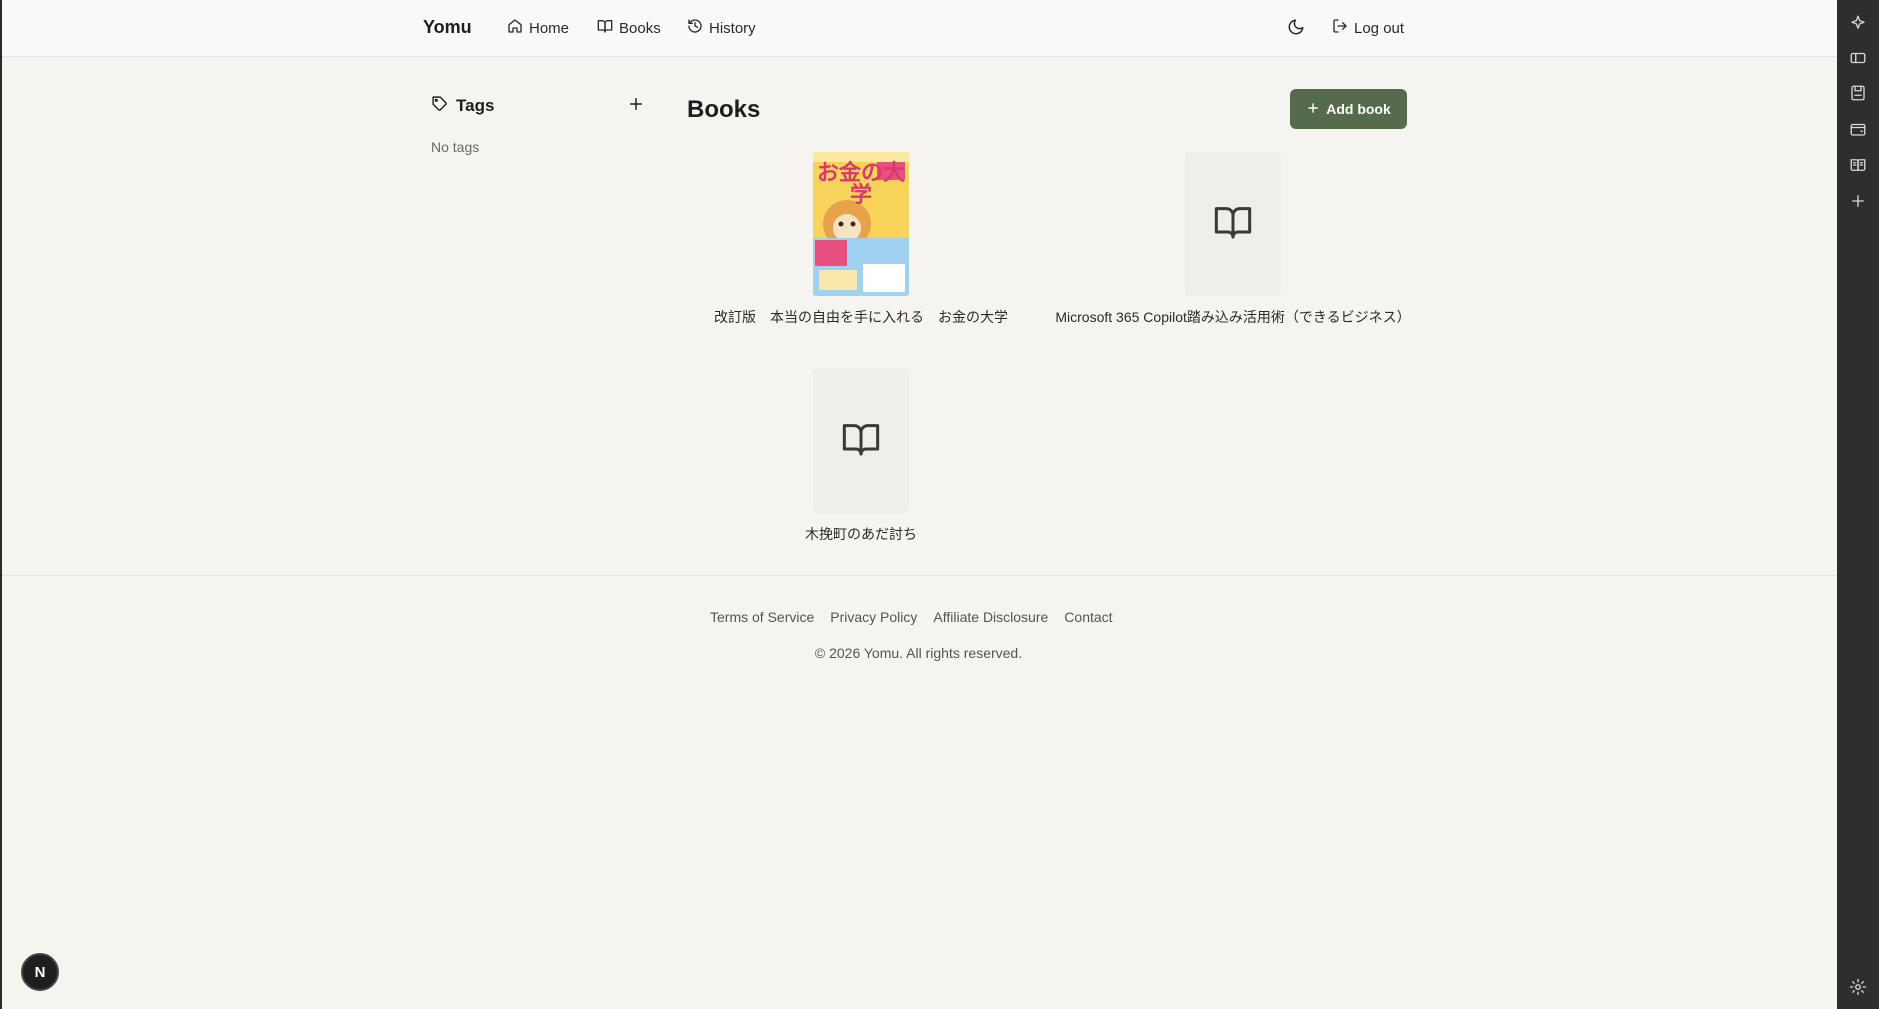 The image size is (1879, 1009). I want to click on footer-link-terms: Terms of Service, so click(762, 617).